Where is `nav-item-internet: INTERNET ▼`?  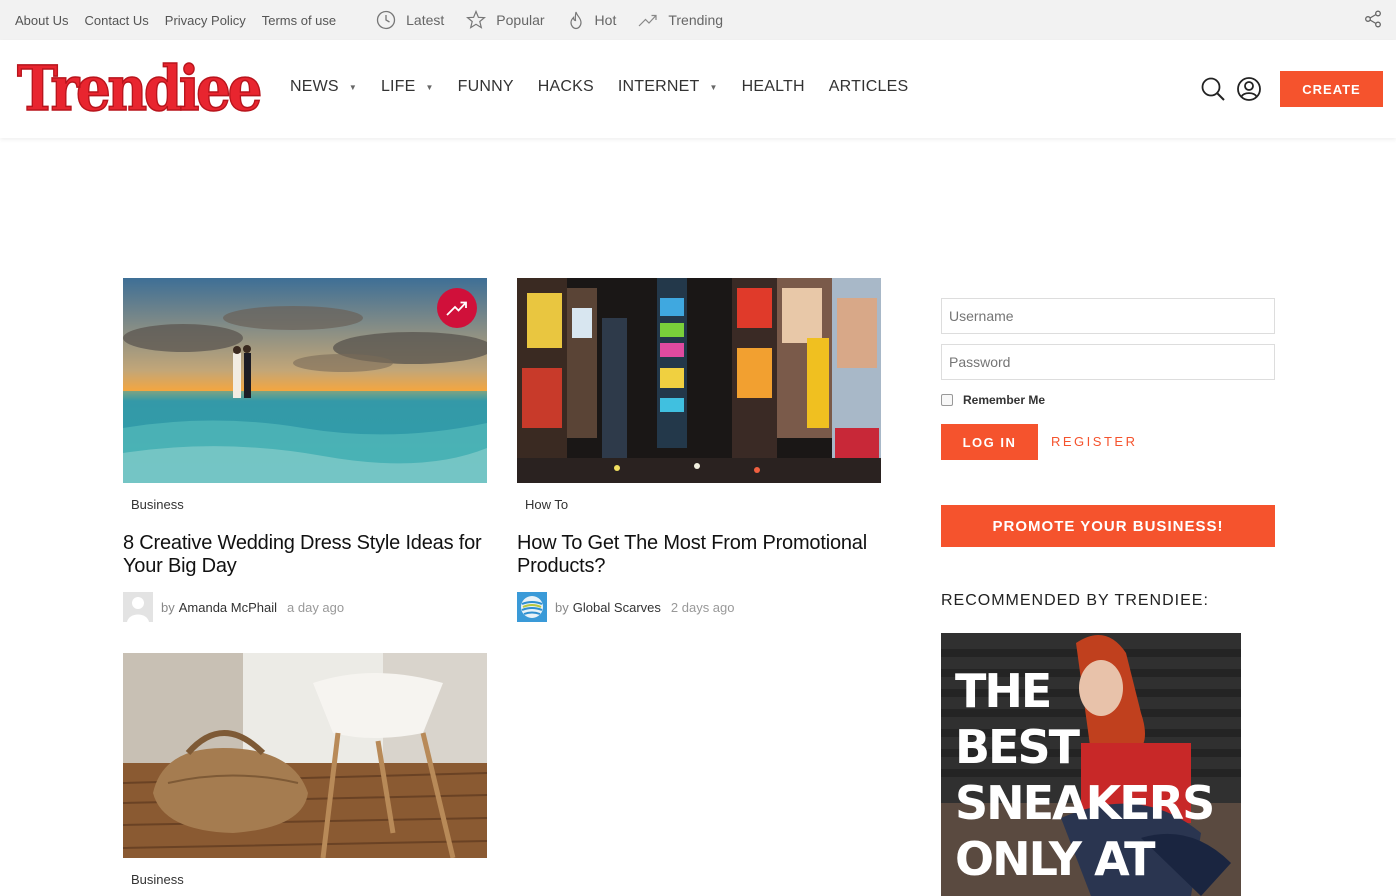
nav-item-internet: INTERNET ▼ is located at coordinates (668, 87).